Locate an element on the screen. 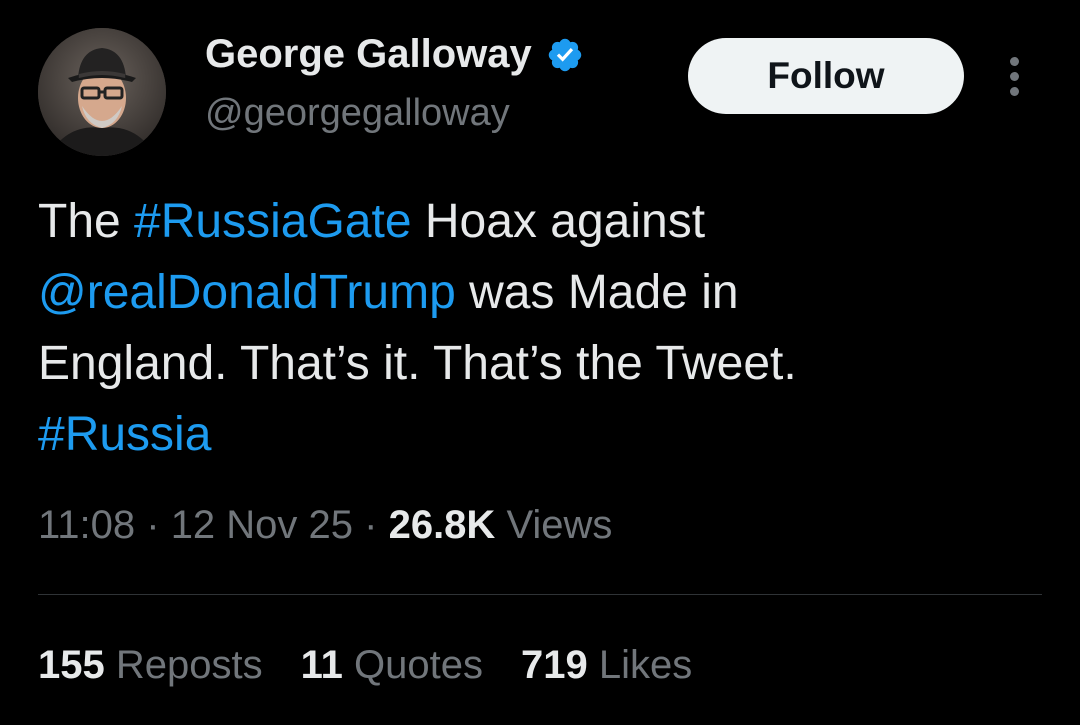 This screenshot has height=725, width=1080. likes-stat: 719 Likes is located at coordinates (606, 665).